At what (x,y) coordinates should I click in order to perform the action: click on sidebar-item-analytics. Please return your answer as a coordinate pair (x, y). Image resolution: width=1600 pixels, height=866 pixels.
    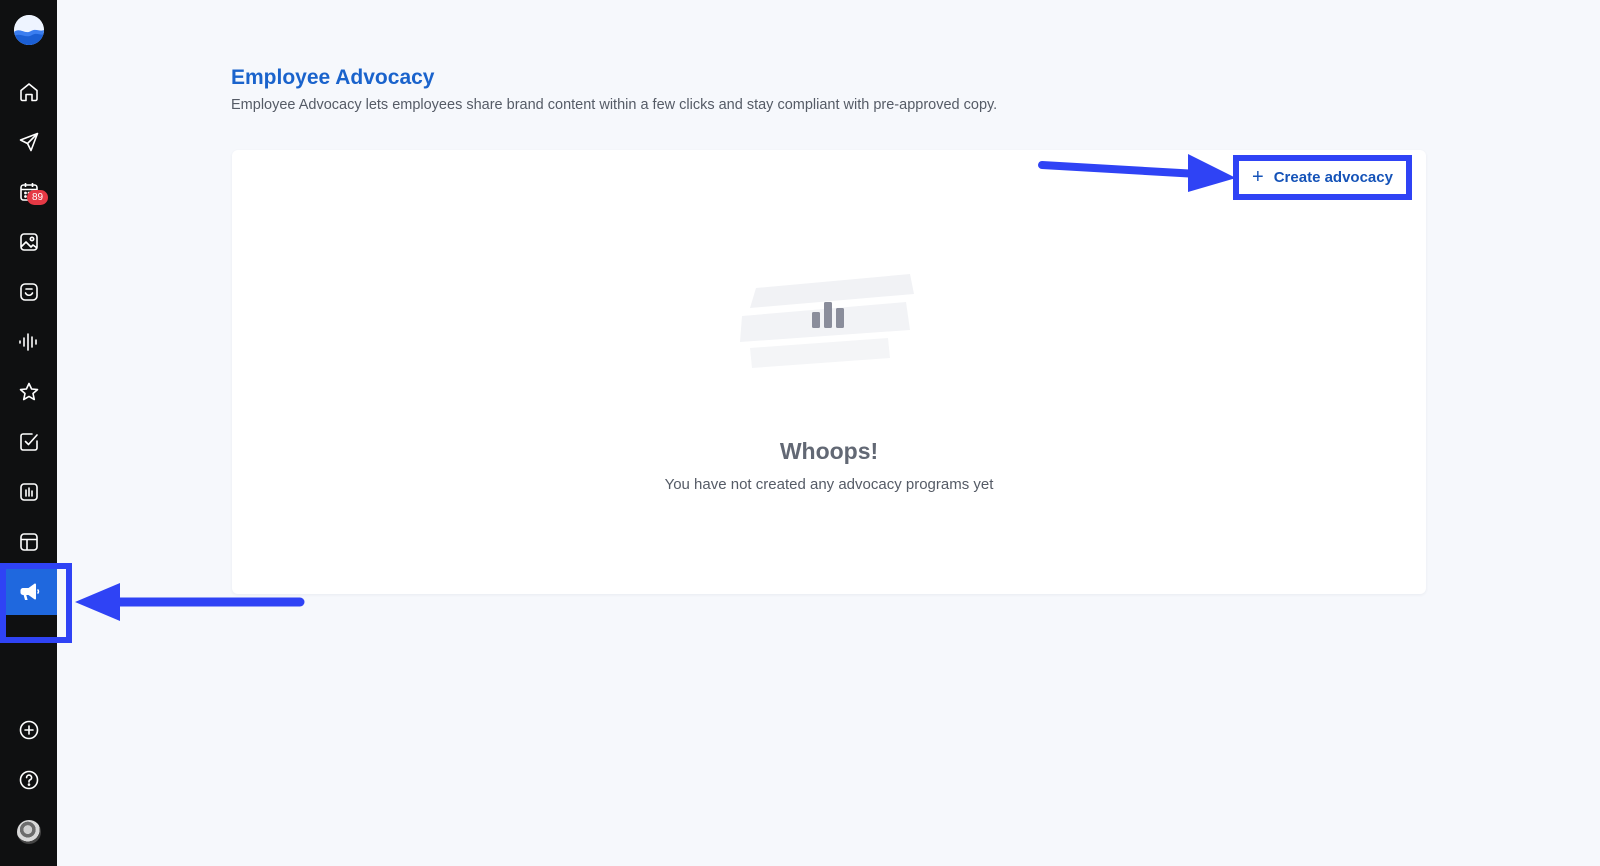
    Looking at the image, I should click on (28, 492).